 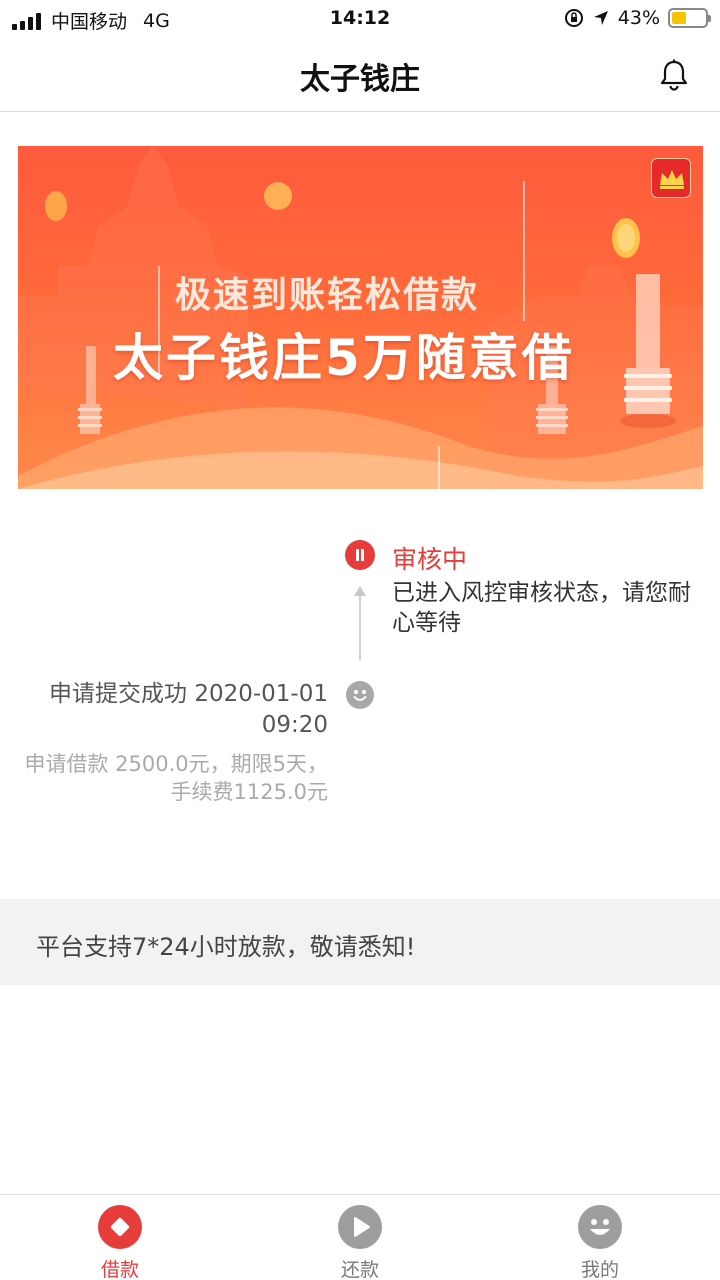 What do you see at coordinates (573, 18) in the screenshot?
I see `rotation-lock-icon` at bounding box center [573, 18].